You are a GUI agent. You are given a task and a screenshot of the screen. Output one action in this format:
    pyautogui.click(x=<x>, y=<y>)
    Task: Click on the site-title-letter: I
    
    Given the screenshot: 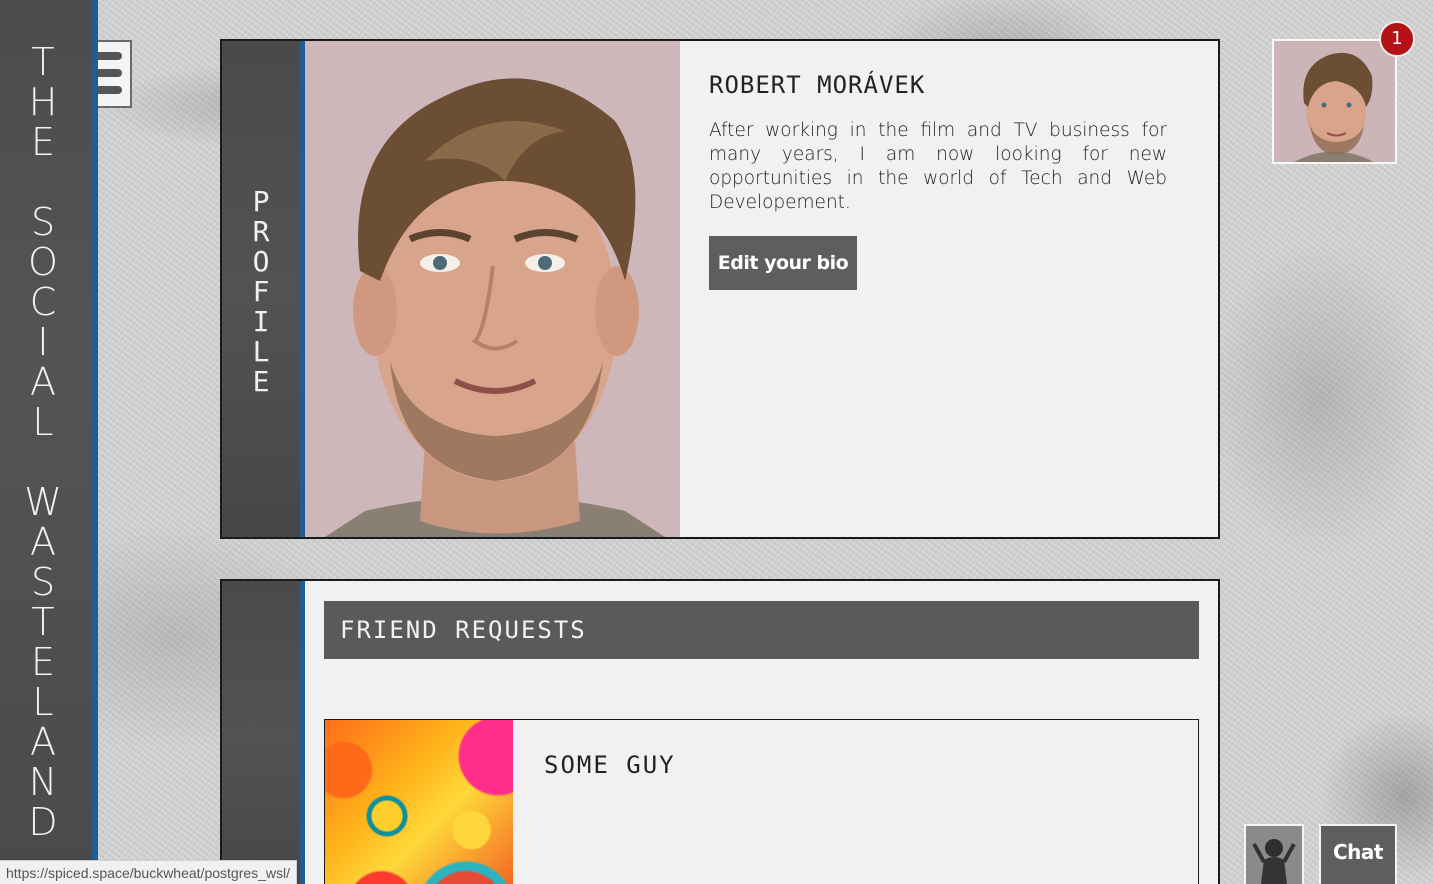 What is the action you would take?
    pyautogui.click(x=43, y=342)
    